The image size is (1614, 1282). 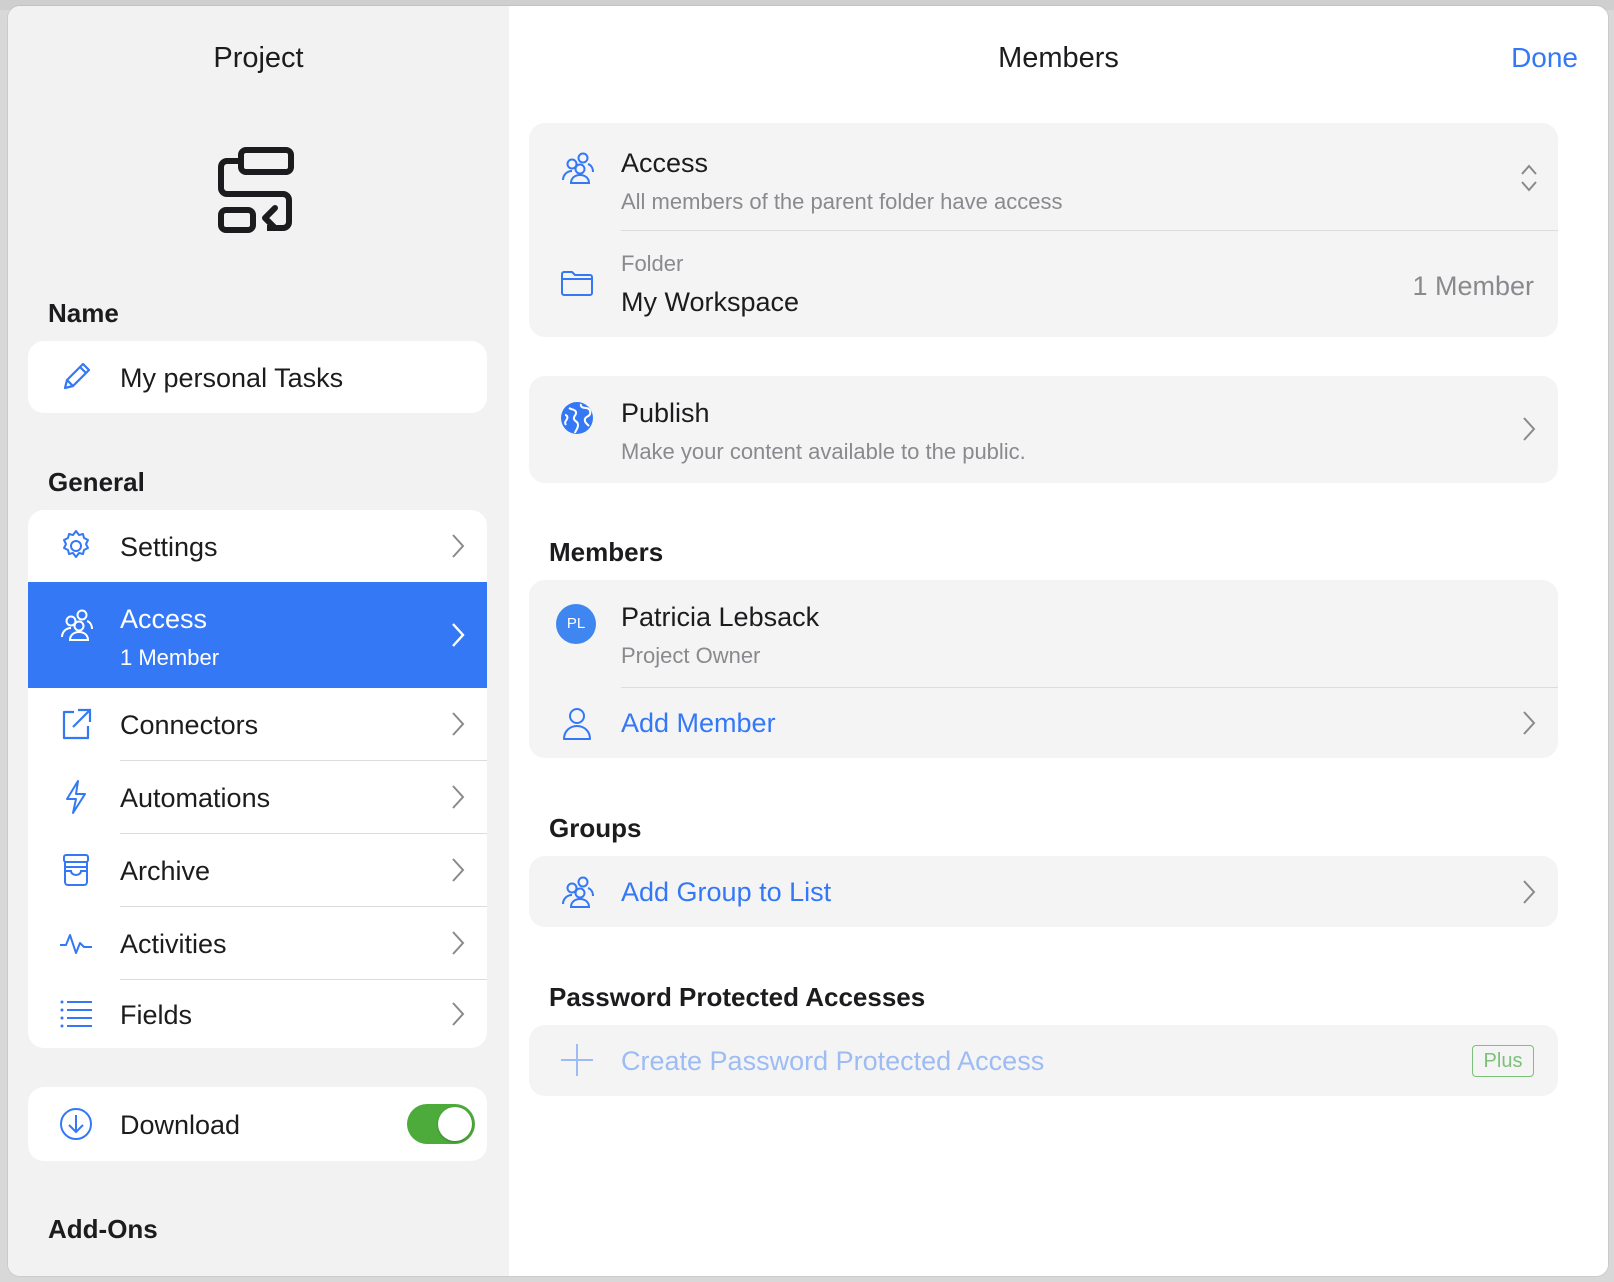 What do you see at coordinates (1503, 1061) in the screenshot?
I see `plus-badge: Plus` at bounding box center [1503, 1061].